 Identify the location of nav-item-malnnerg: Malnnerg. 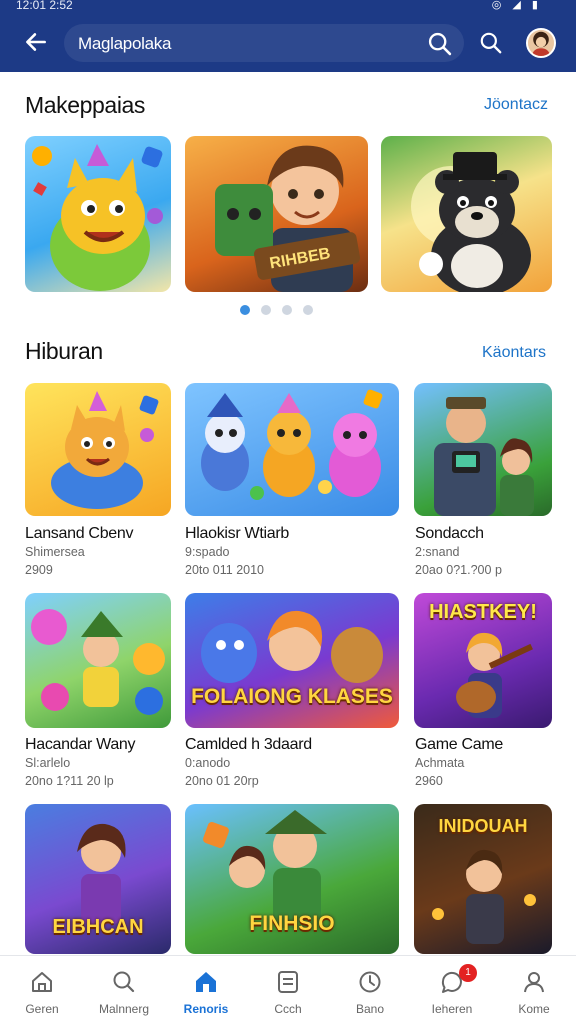
(124, 992).